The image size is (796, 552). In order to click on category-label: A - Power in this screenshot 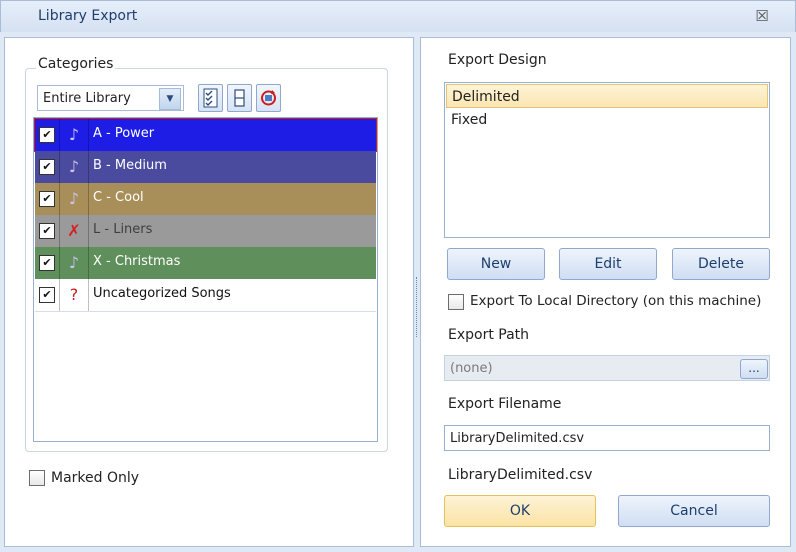, I will do `click(124, 133)`.